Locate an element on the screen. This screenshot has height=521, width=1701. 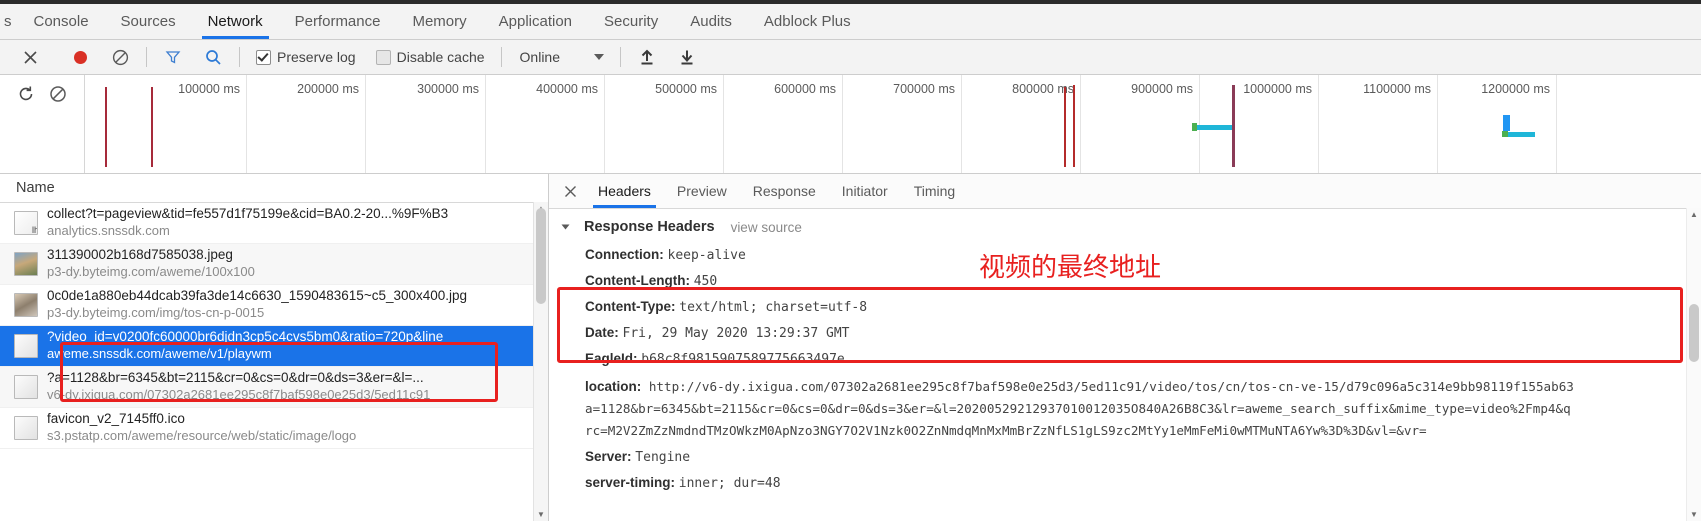
clear-button is located at coordinates (120, 57).